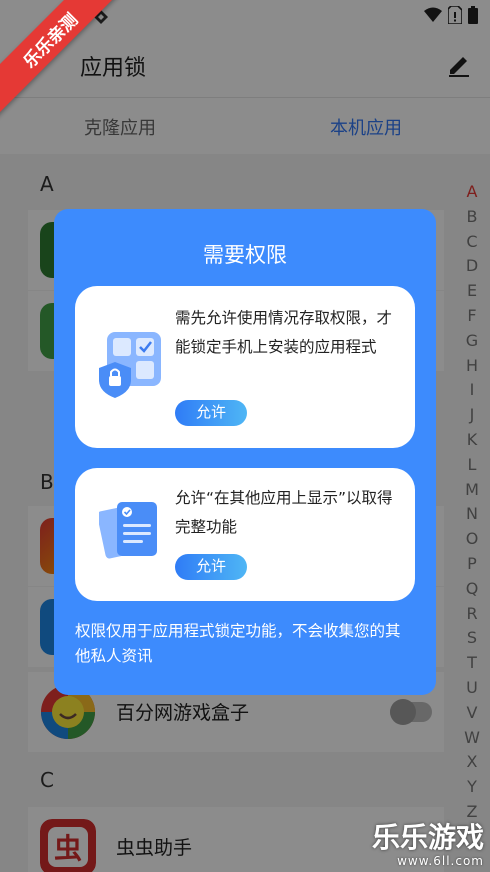 This screenshot has height=872, width=490. I want to click on usage-access-text: 需先允许使用情况存取权限，才能锁定手机上安装的应用程式, so click(284, 332).